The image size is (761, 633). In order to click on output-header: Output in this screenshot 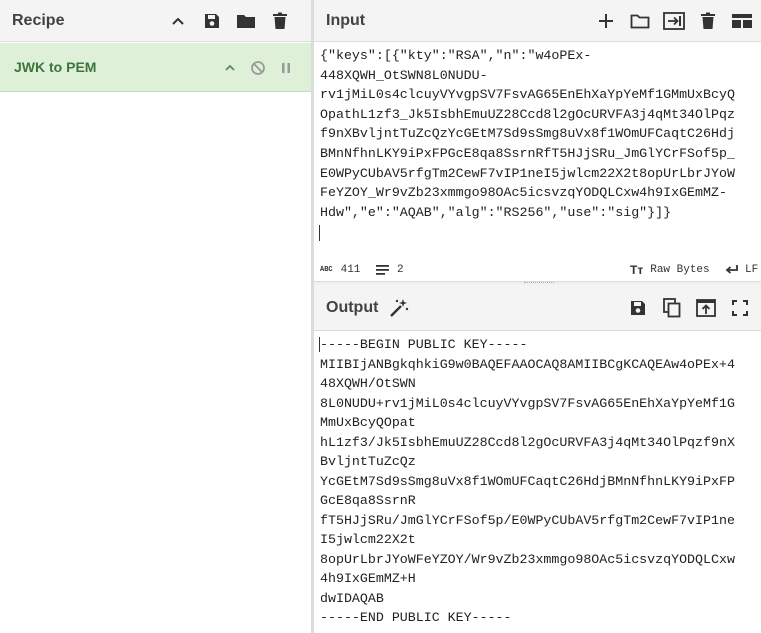, I will do `click(537, 308)`.